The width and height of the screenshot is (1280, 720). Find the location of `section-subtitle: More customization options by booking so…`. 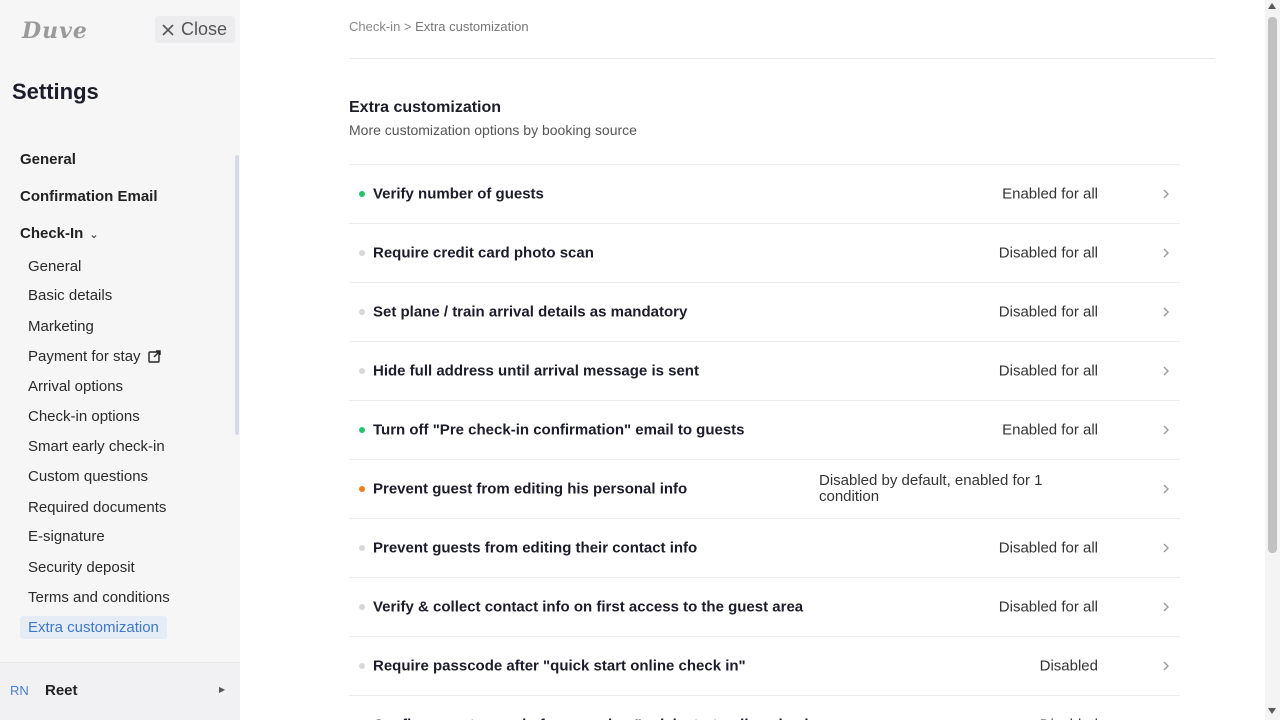

section-subtitle: More customization options by booking so… is located at coordinates (493, 130).